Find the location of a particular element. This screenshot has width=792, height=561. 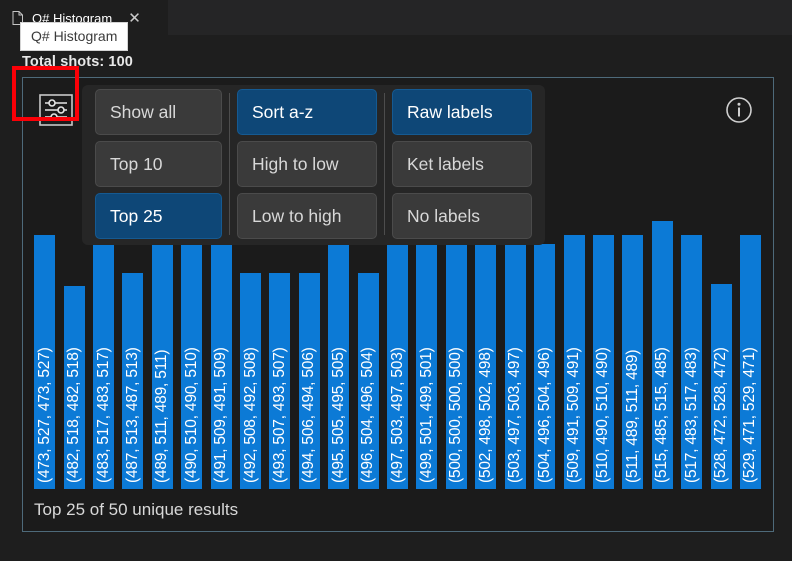

bar-slot: (511, 489, 511, 489) is located at coordinates (632, 284).